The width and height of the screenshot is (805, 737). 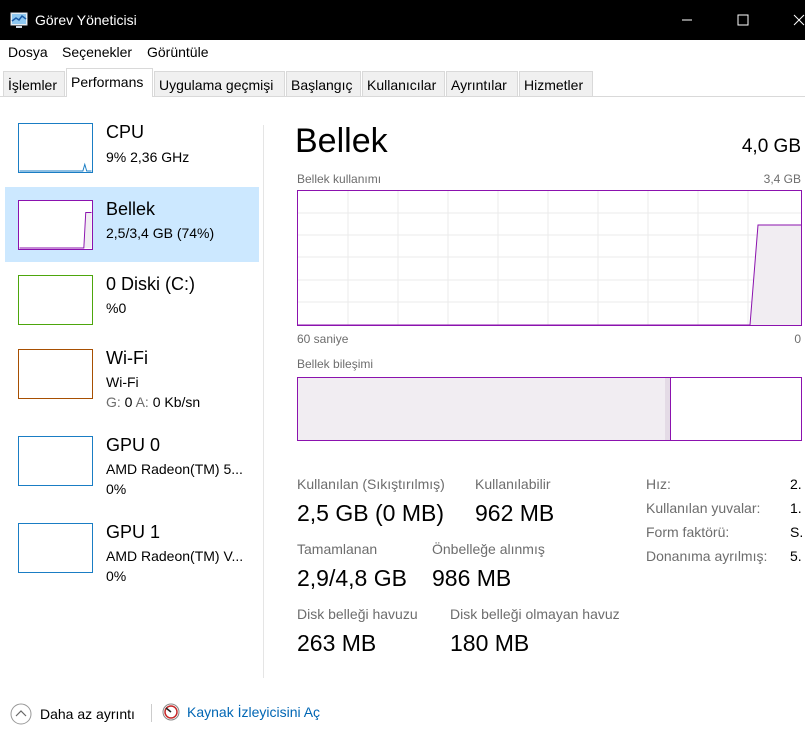 What do you see at coordinates (549, 274) in the screenshot?
I see `usage-line` at bounding box center [549, 274].